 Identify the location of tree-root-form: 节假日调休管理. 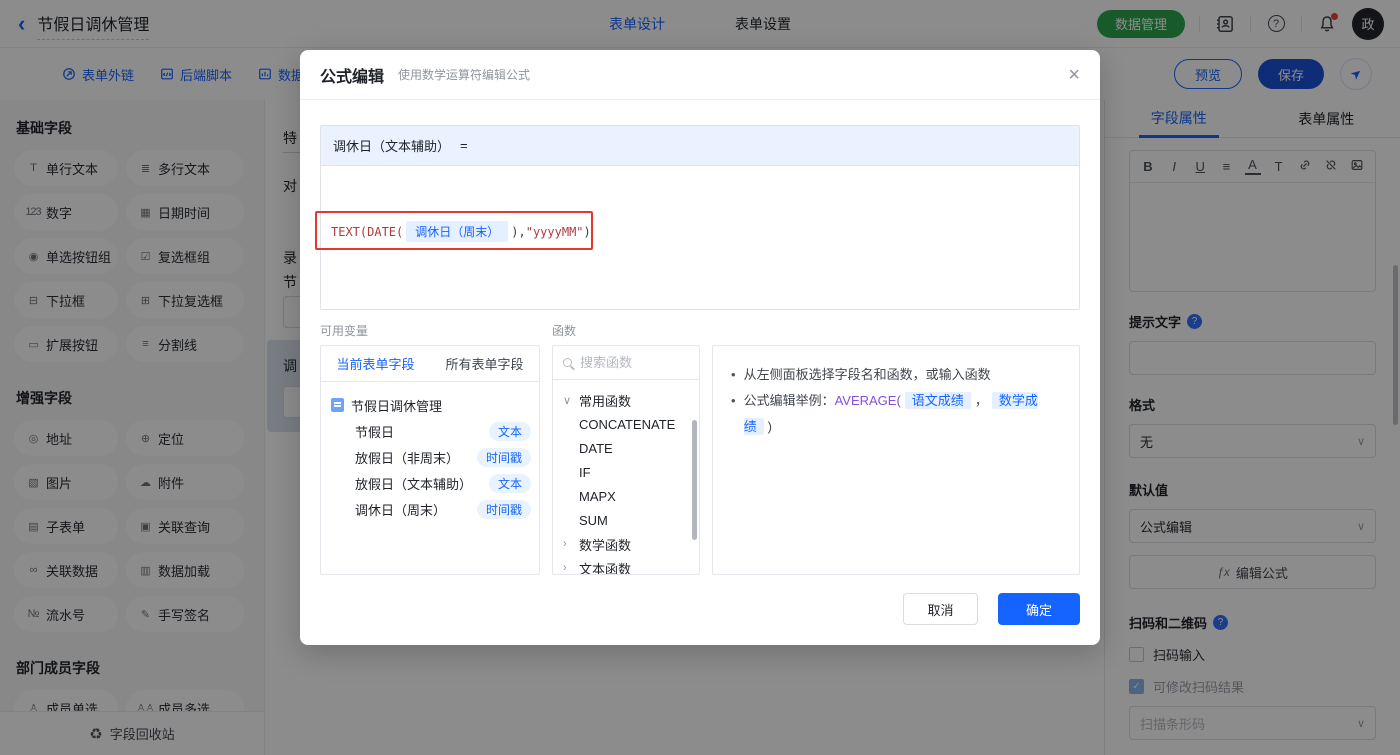
(431, 405).